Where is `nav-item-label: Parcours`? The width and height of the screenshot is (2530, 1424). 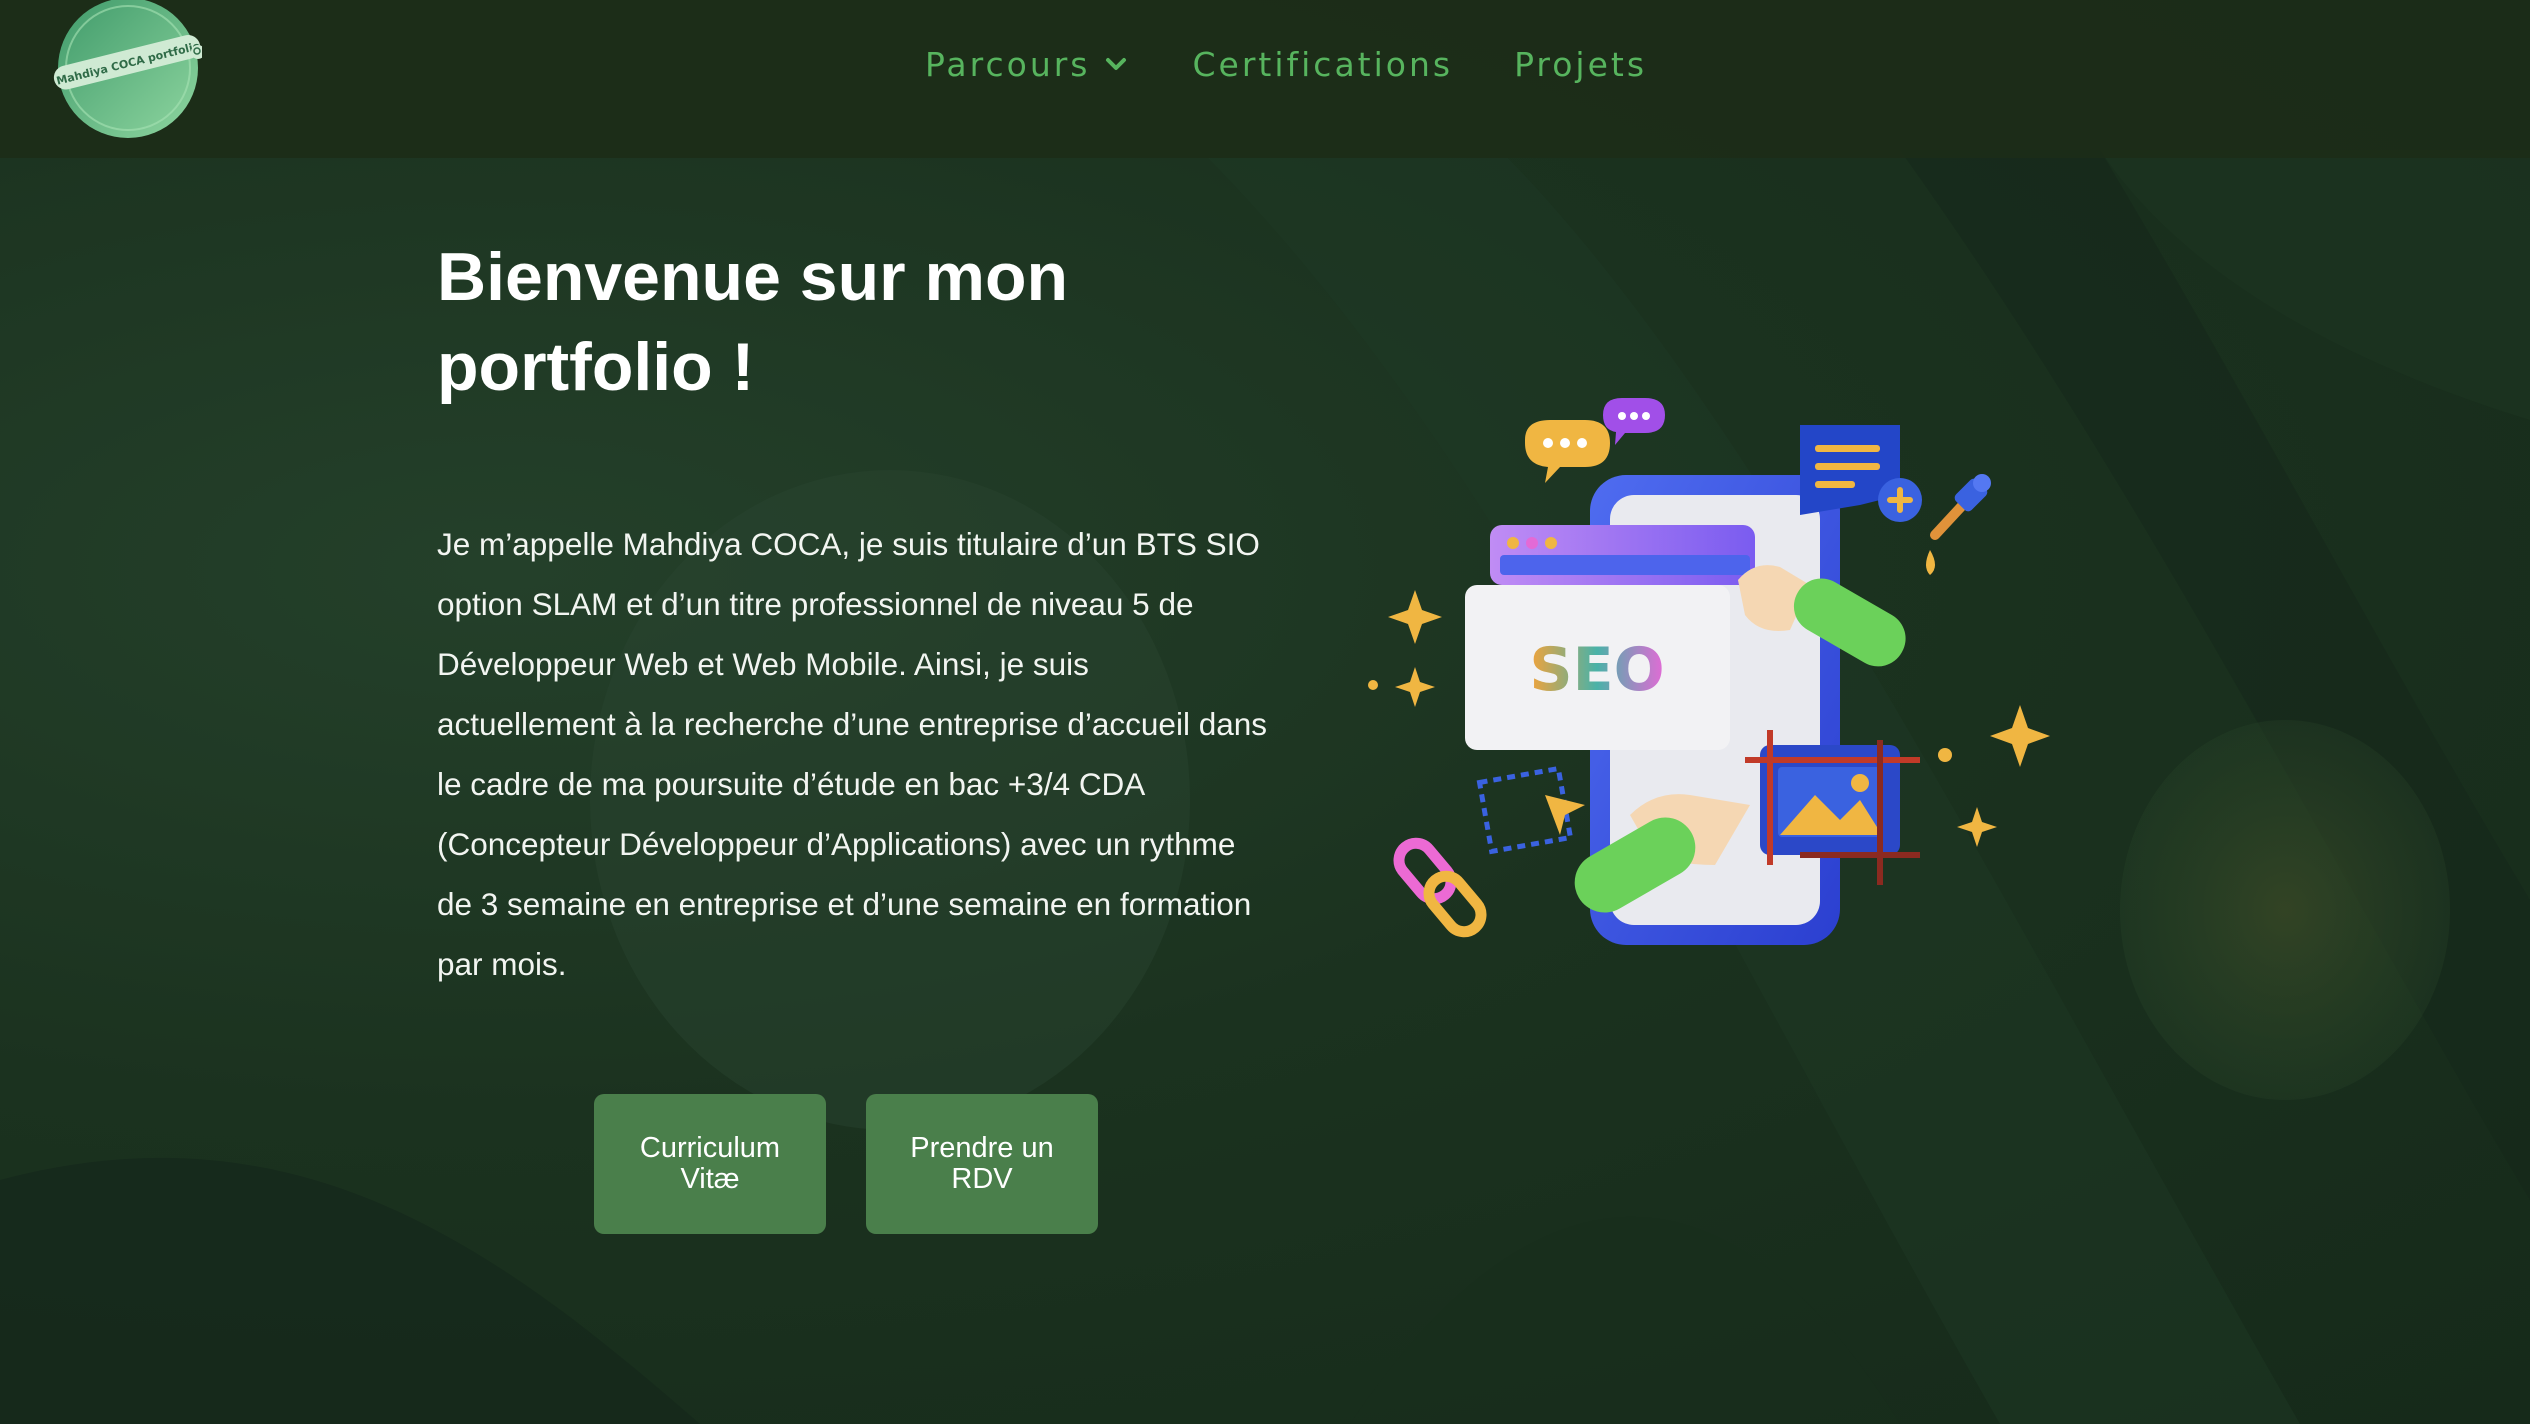 nav-item-label: Parcours is located at coordinates (1008, 64).